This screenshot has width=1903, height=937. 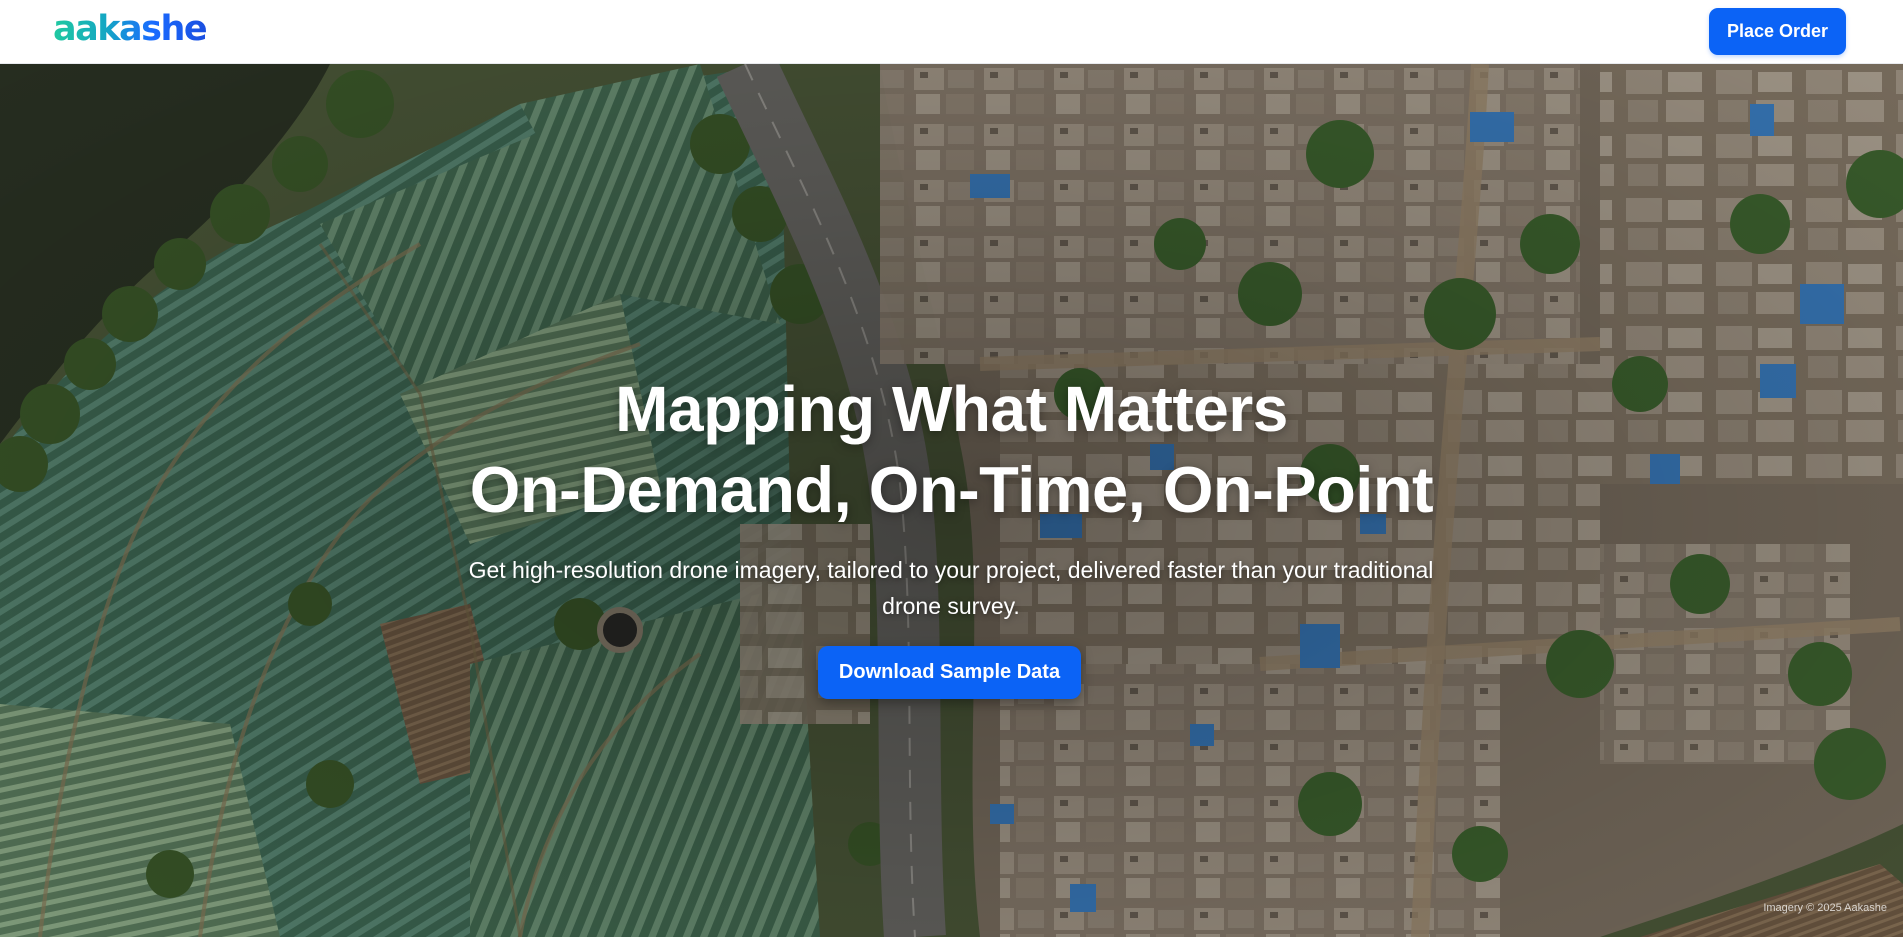 I want to click on hero-headline-line2: On-Demand, On-Time, On-Point, so click(x=951, y=489).